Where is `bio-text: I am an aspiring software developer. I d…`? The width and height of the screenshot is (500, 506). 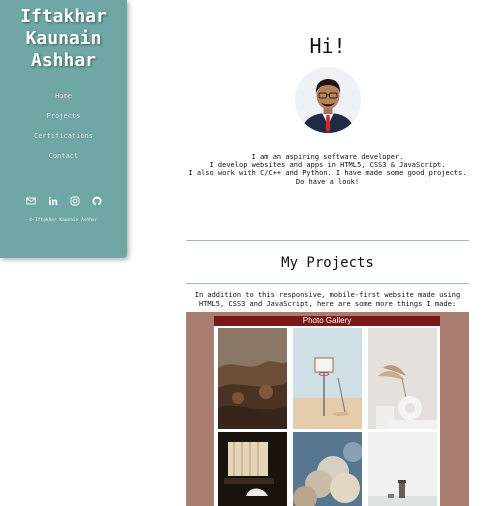
bio-text: I am an aspiring software developer. I d… is located at coordinates (327, 169).